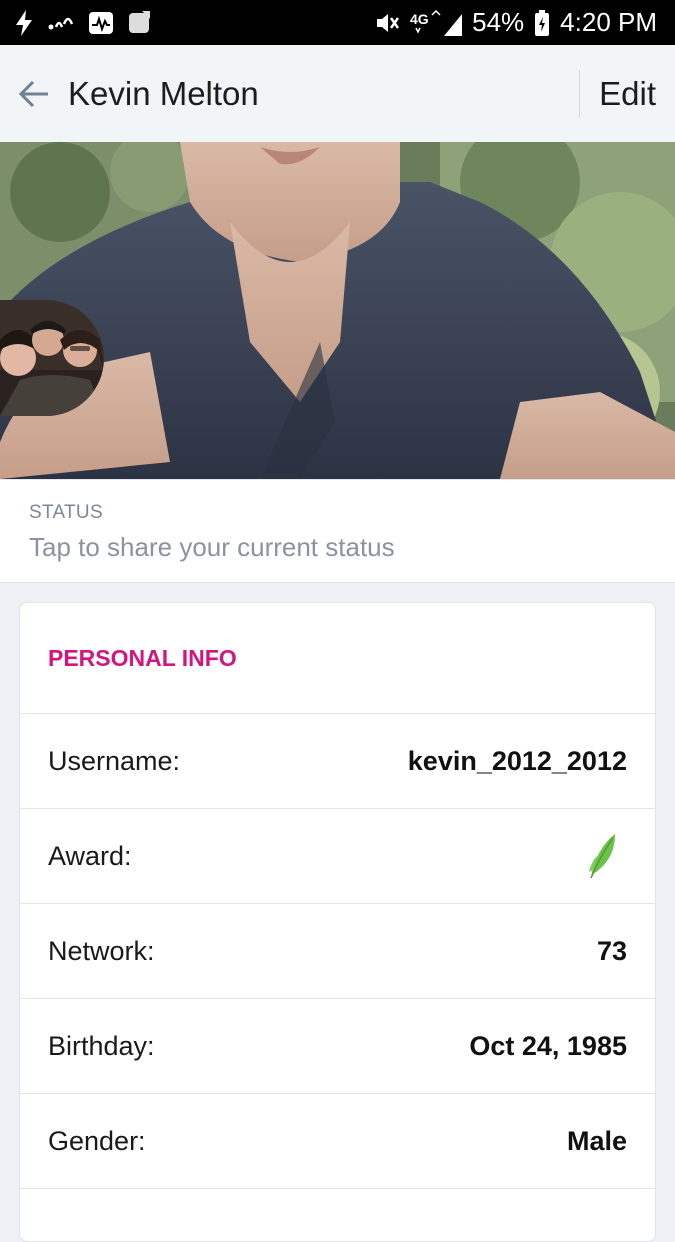 The image size is (675, 1242). I want to click on award-label: Award:, so click(90, 855).